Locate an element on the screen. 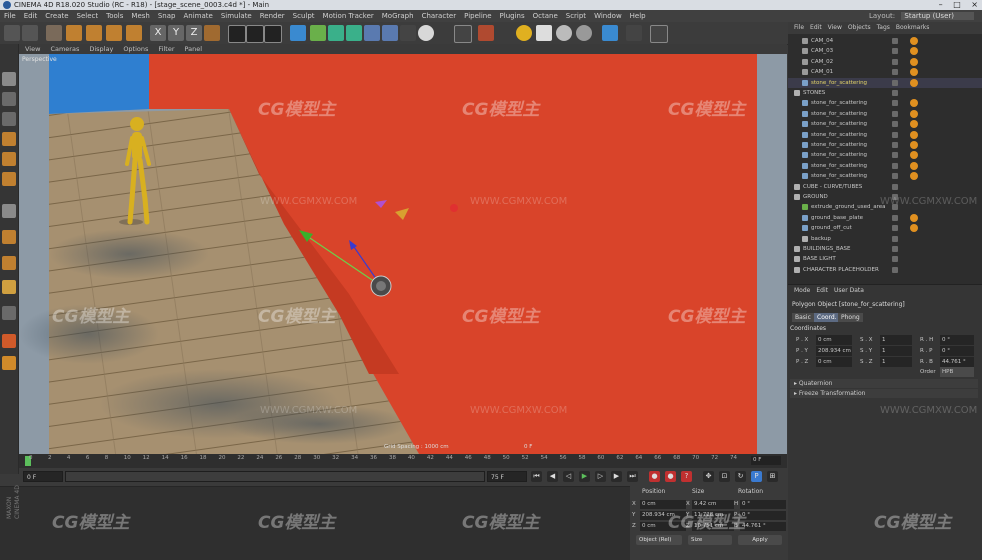 The height and width of the screenshot is (560, 982). plugin-settings-icon is located at coordinates (659, 34).